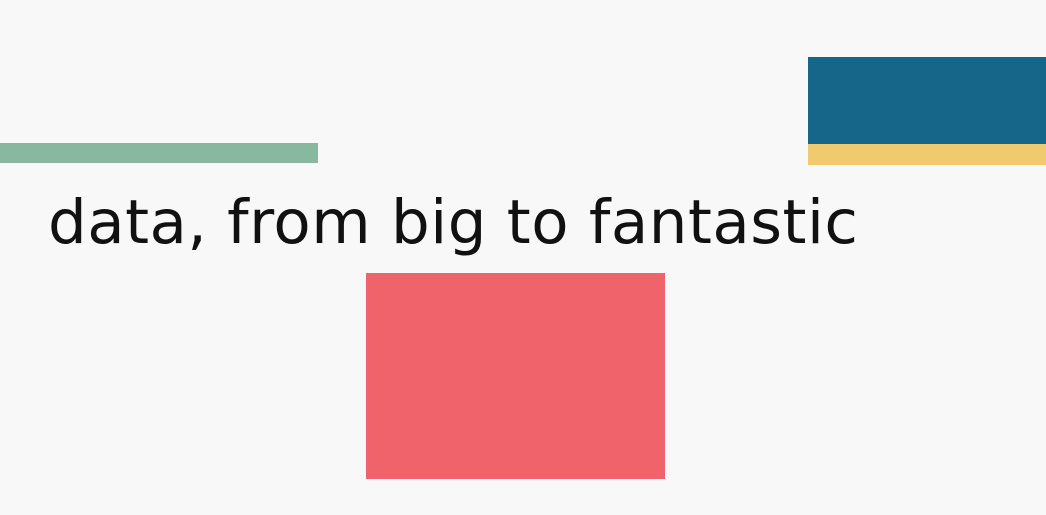  What do you see at coordinates (927, 100) in the screenshot?
I see `blue-block` at bounding box center [927, 100].